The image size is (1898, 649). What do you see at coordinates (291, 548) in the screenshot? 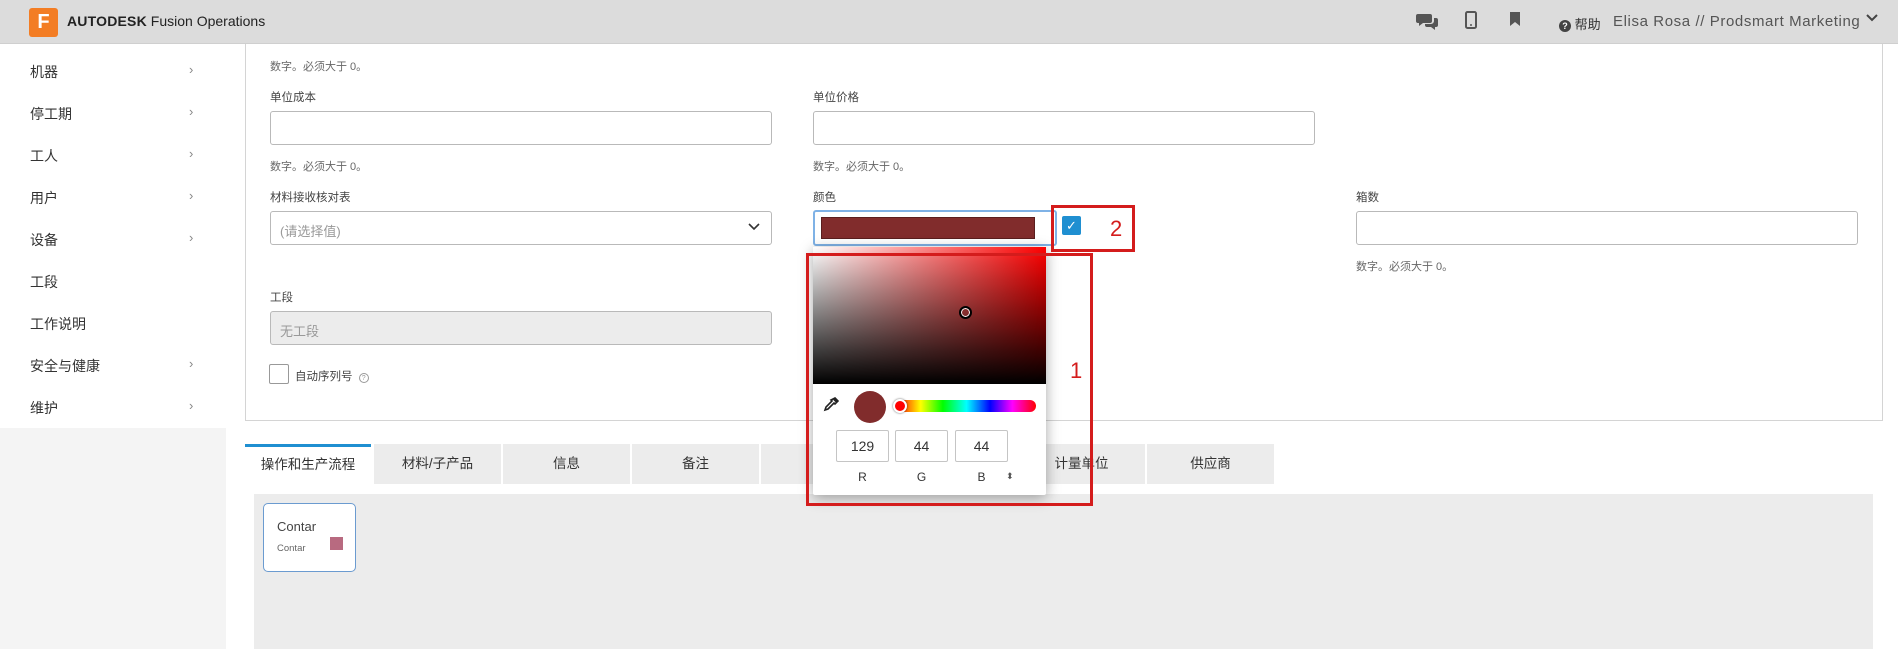
I see `flow-node-subtitle: Contar` at bounding box center [291, 548].